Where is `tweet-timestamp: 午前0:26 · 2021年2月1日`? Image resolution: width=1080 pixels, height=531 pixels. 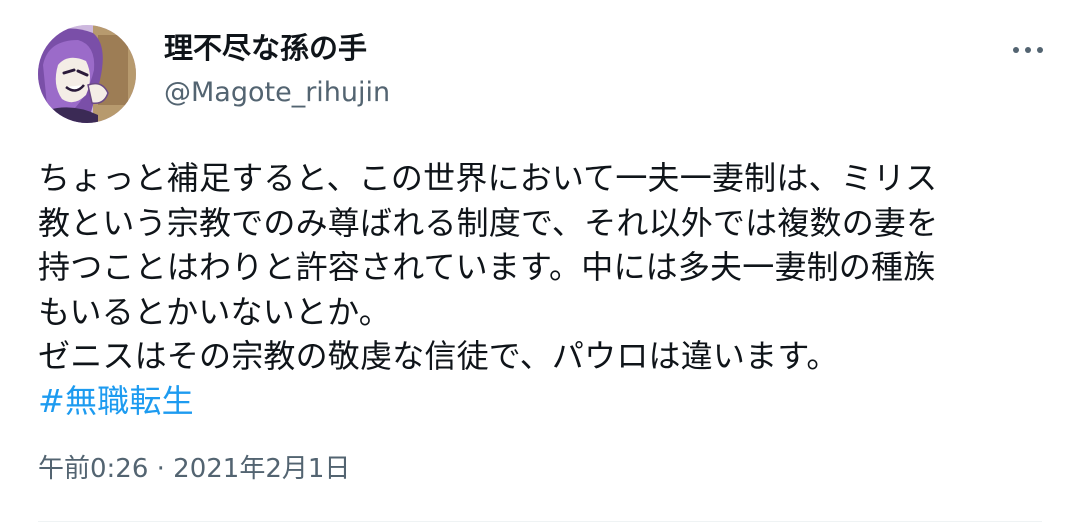
tweet-timestamp: 午前0:26 · 2021年2月1日 is located at coordinates (194, 469).